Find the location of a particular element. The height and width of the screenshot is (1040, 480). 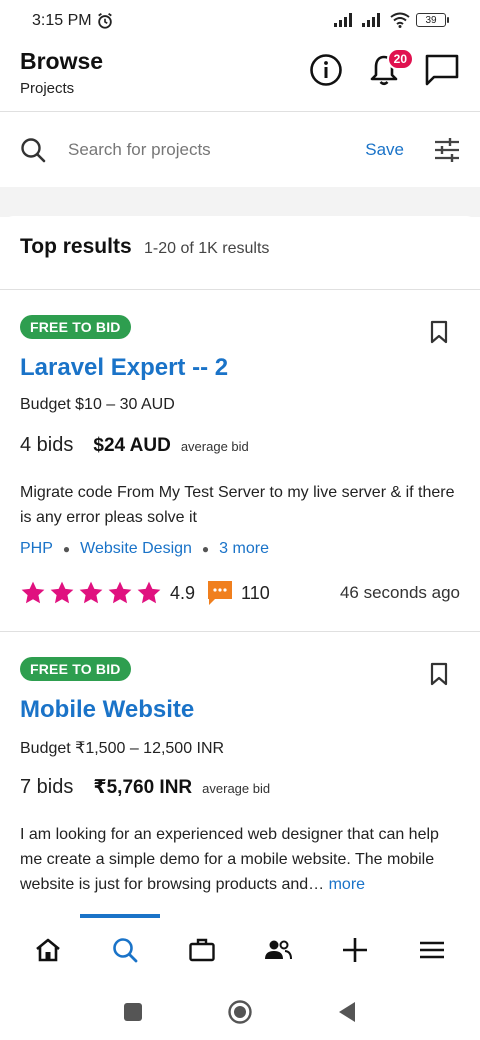

nav-post-project is located at coordinates (355, 950).